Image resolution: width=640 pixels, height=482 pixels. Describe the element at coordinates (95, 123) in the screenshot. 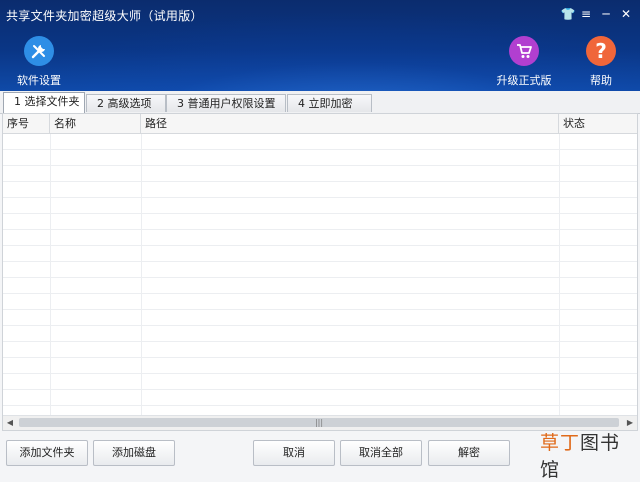

I see `column-header-name: 名称` at that location.